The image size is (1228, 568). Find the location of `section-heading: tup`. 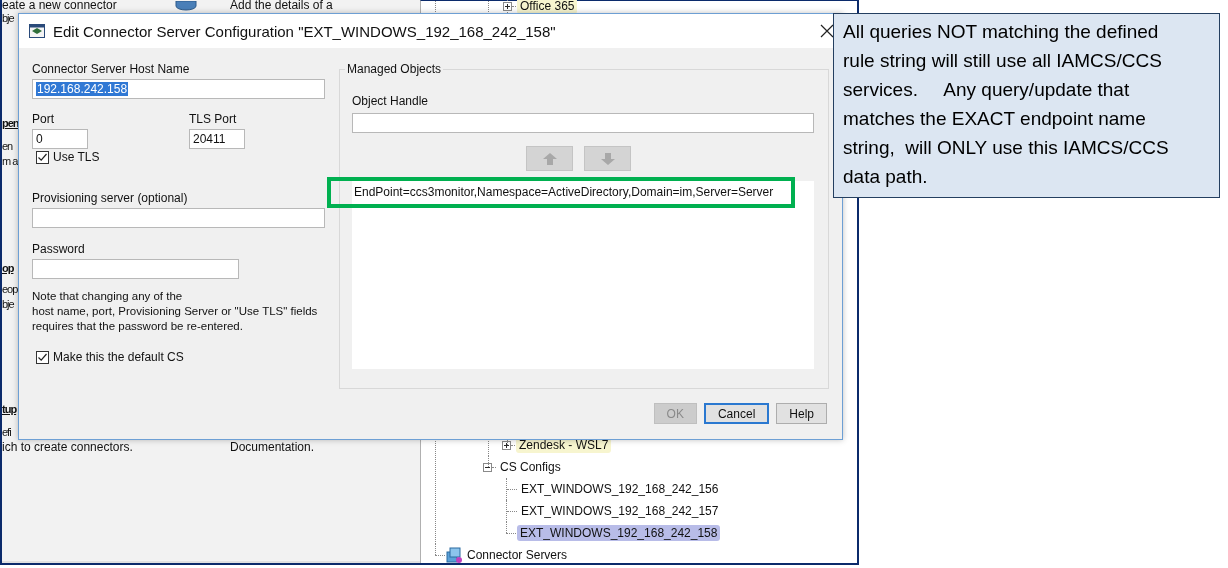

section-heading: tup is located at coordinates (9, 409).